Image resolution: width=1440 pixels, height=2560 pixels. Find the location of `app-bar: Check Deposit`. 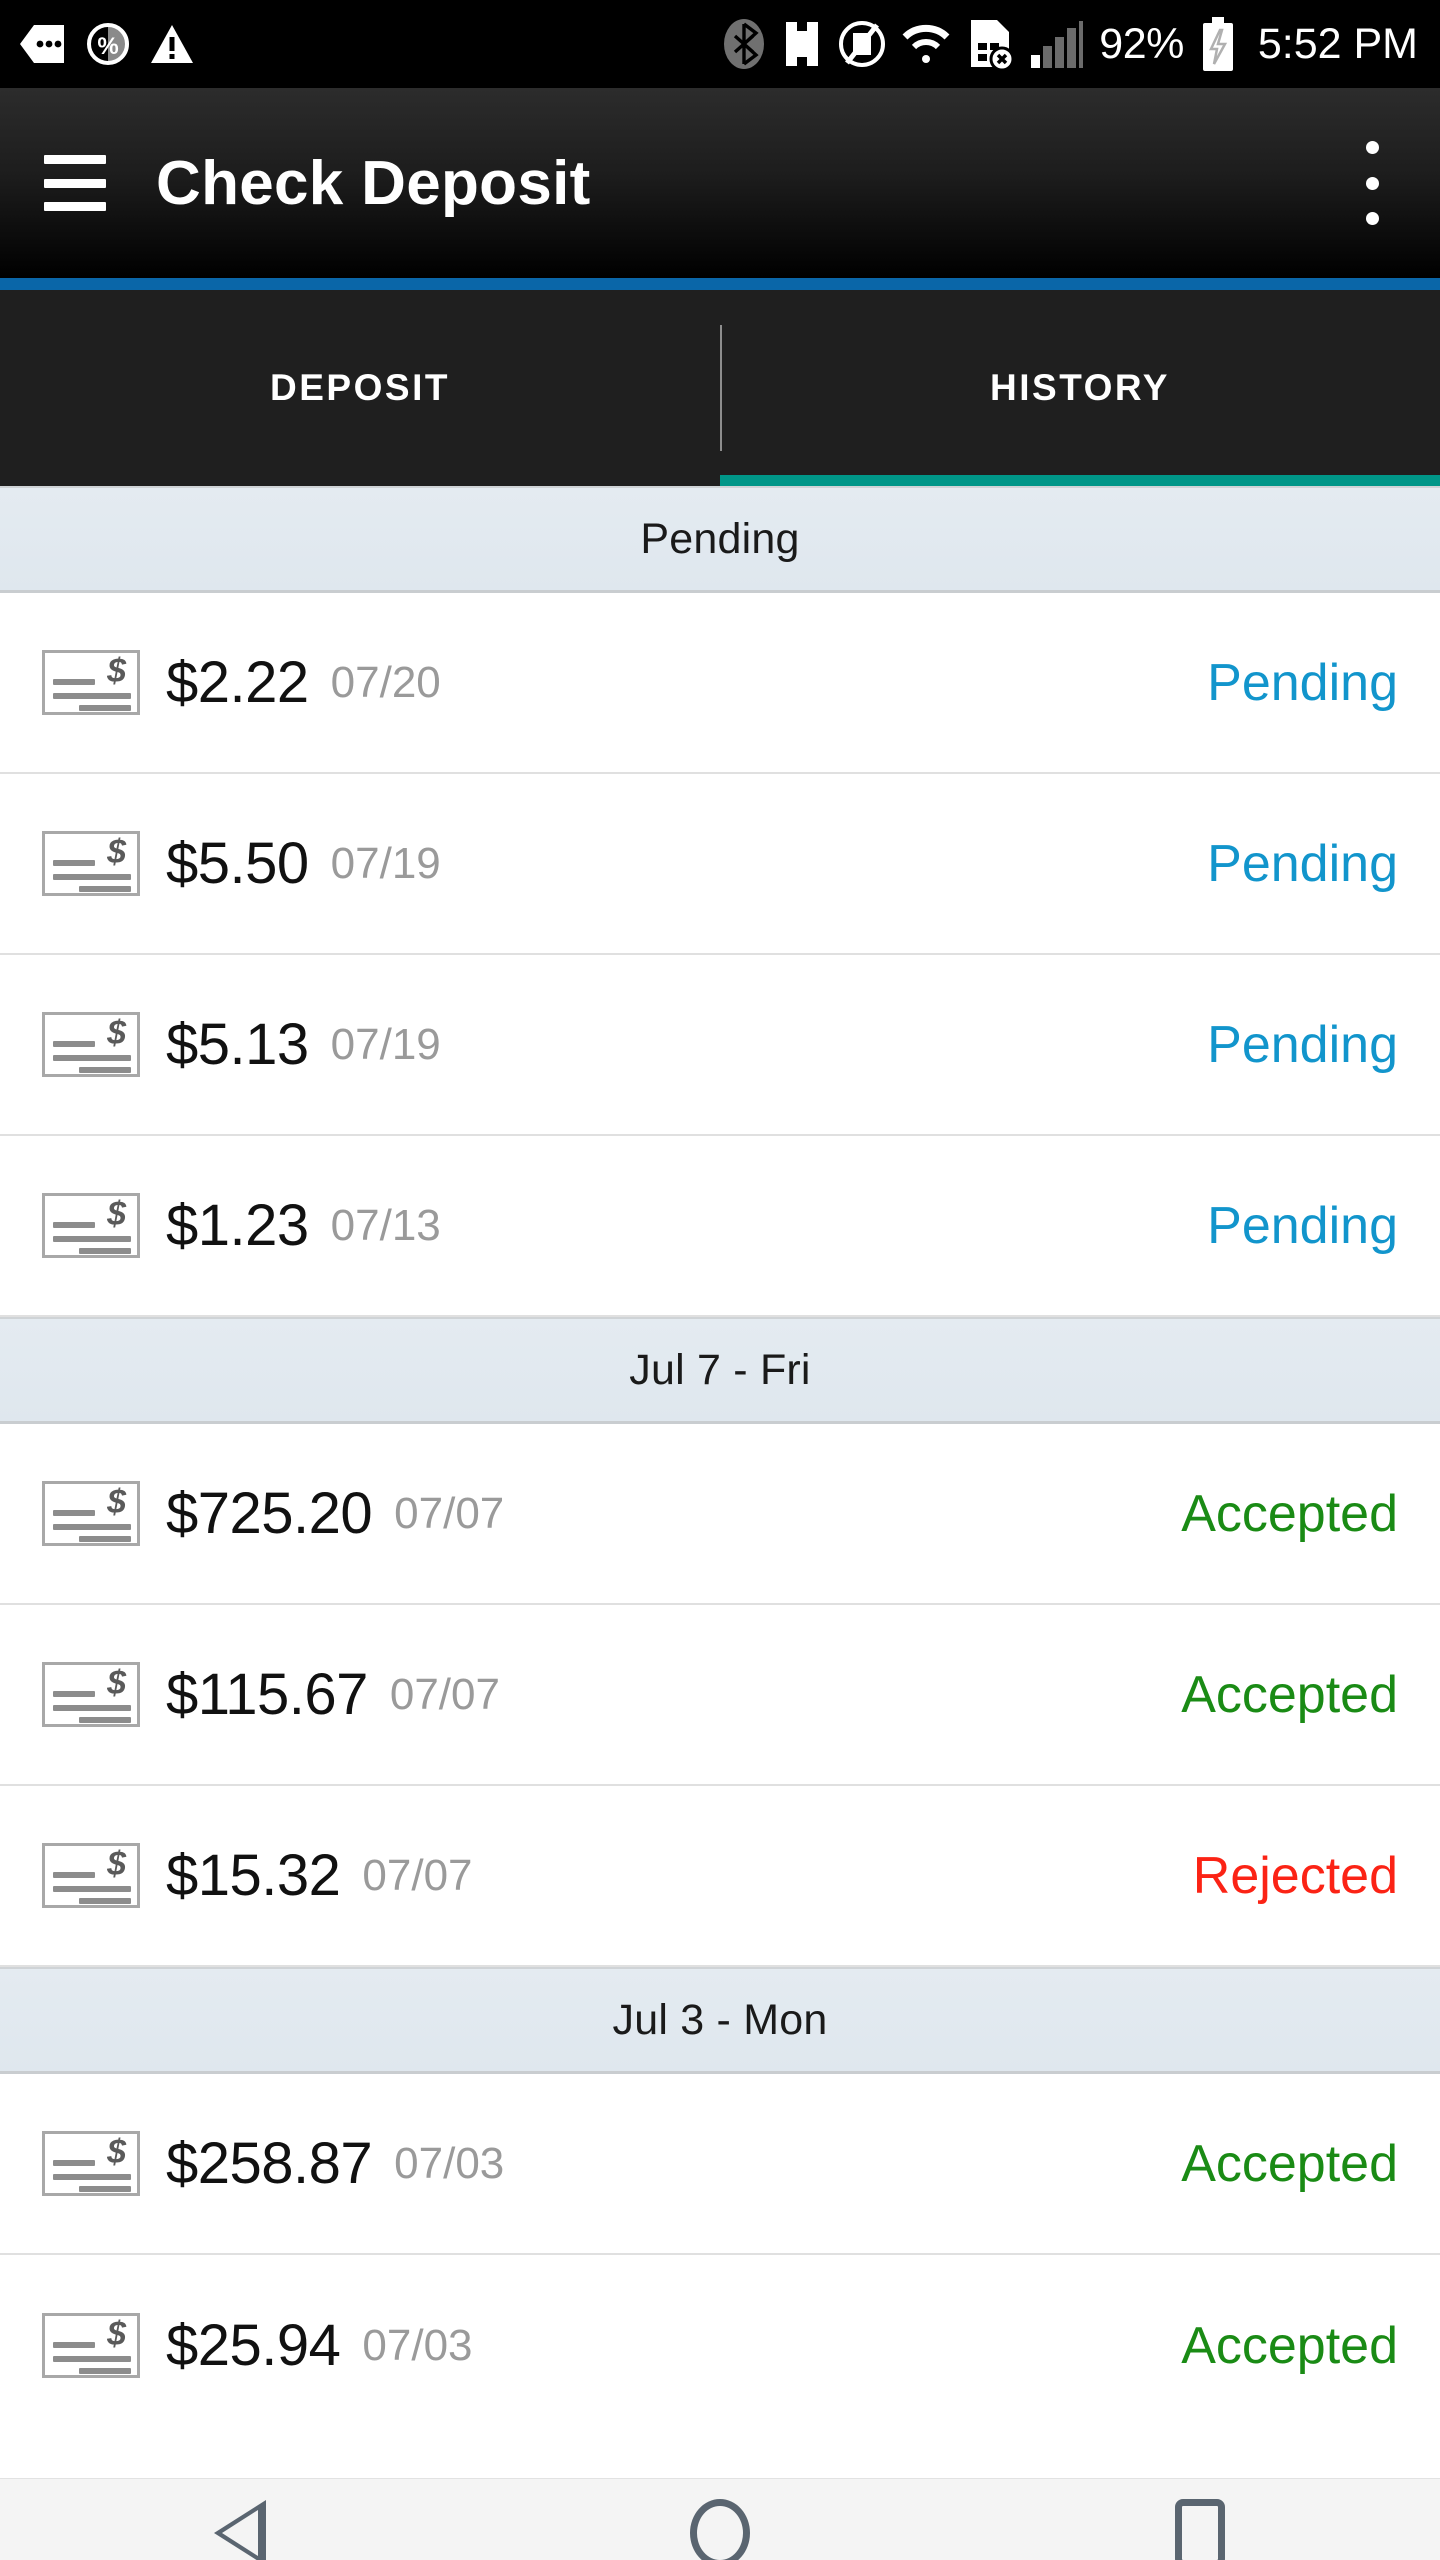

app-bar: Check Deposit is located at coordinates (720, 183).